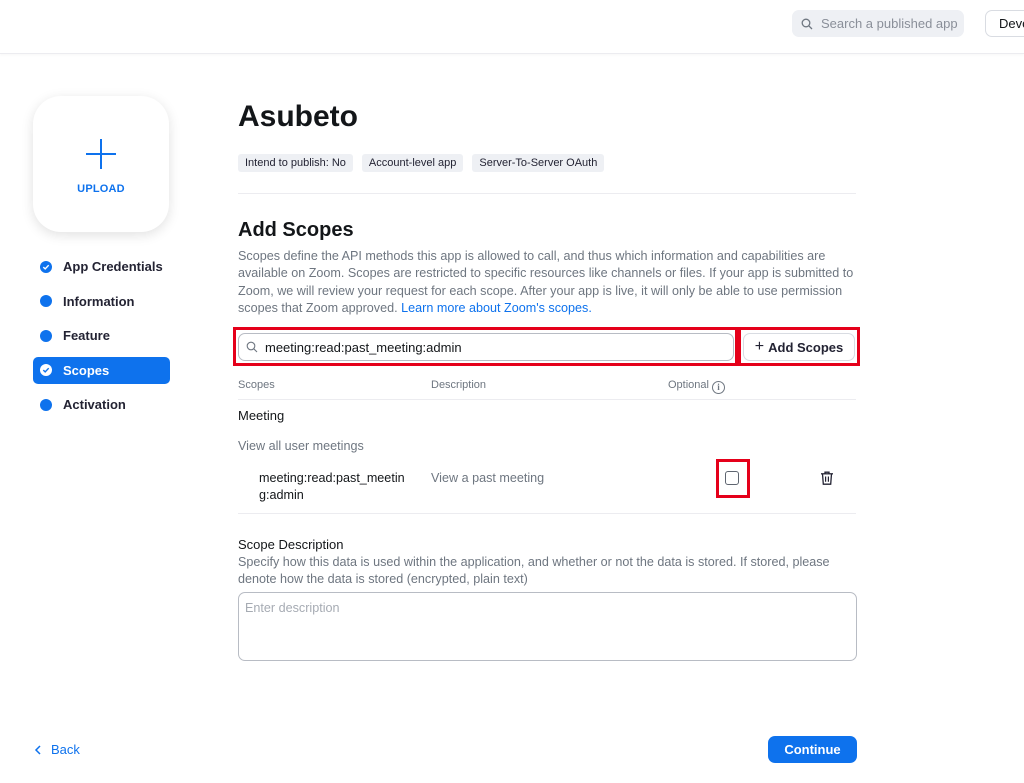  I want to click on chevron-left-icon, so click(37, 749).